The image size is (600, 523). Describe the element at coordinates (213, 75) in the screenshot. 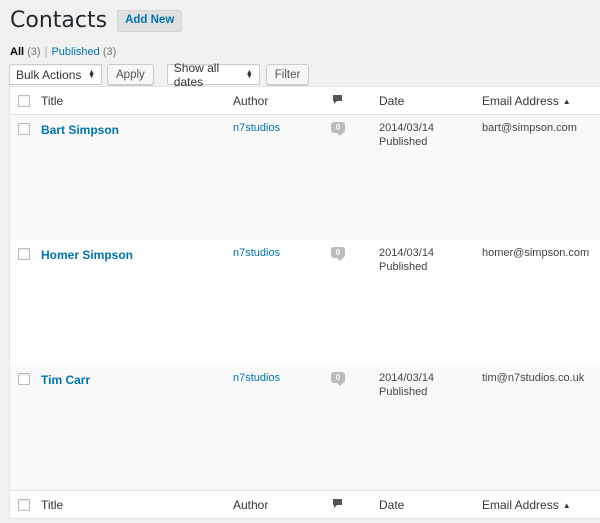

I see `dates-select: Show all dates ▲ ▼` at that location.